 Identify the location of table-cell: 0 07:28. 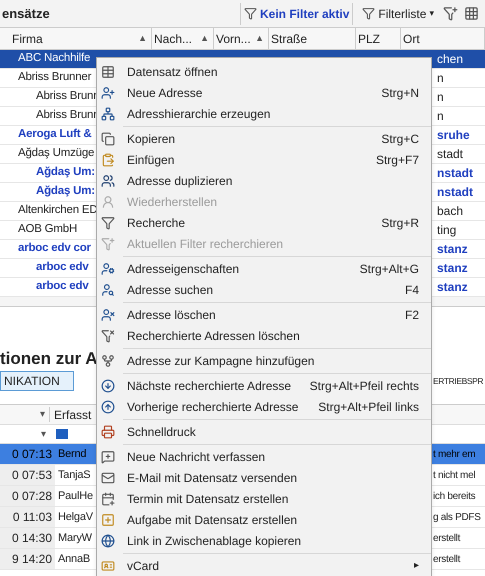
(27, 496).